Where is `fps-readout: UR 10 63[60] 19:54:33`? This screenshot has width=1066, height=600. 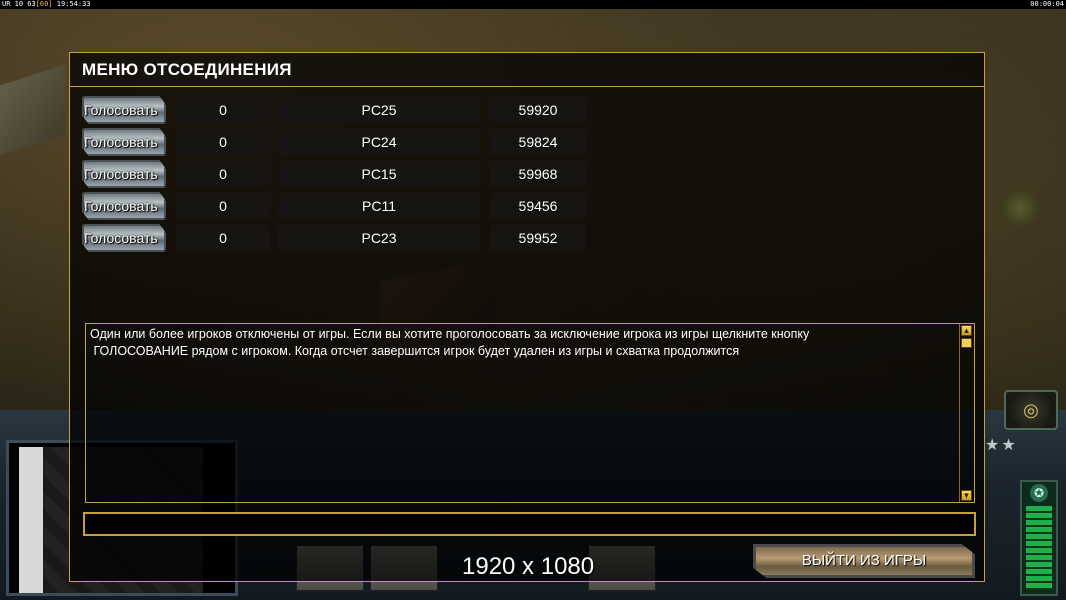
fps-readout: UR 10 63[60] 19:54:33 is located at coordinates (46, 4).